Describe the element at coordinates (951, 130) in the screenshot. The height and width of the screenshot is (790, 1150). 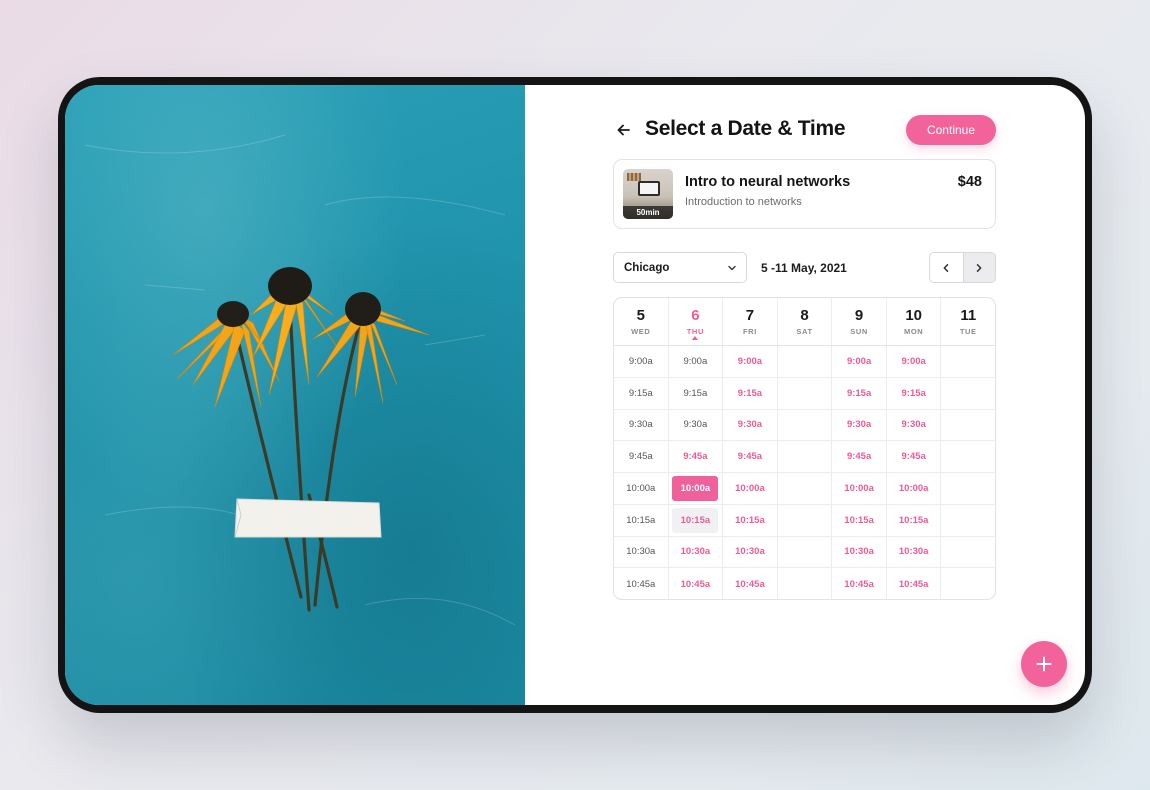
I see `continue-button: Continue` at that location.